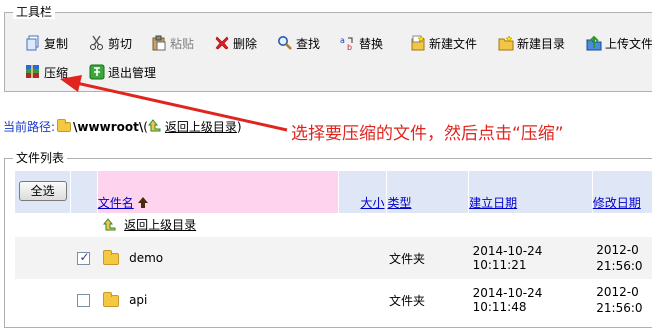 Image resolution: width=652 pixels, height=328 pixels. What do you see at coordinates (333, 225) in the screenshot?
I see `parent-dir-row: 返回上级目录` at bounding box center [333, 225].